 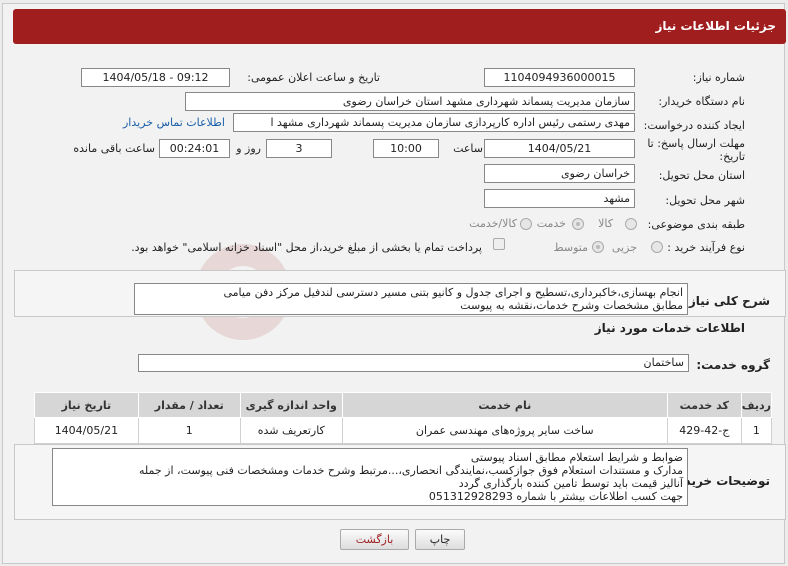 I want to click on days-field: 3, so click(x=299, y=148).